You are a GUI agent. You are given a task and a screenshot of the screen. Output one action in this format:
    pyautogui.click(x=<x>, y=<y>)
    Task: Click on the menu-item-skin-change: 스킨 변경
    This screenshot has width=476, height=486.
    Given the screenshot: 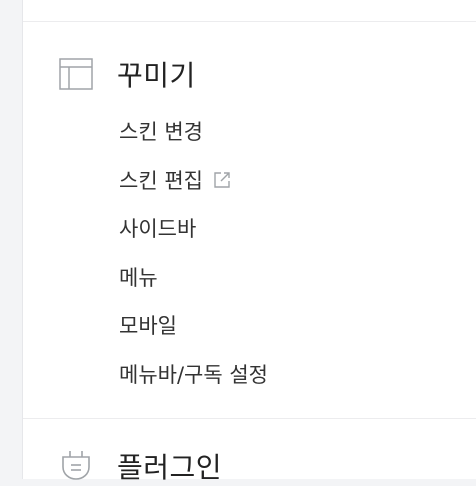 What is the action you would take?
    pyautogui.click(x=193, y=131)
    